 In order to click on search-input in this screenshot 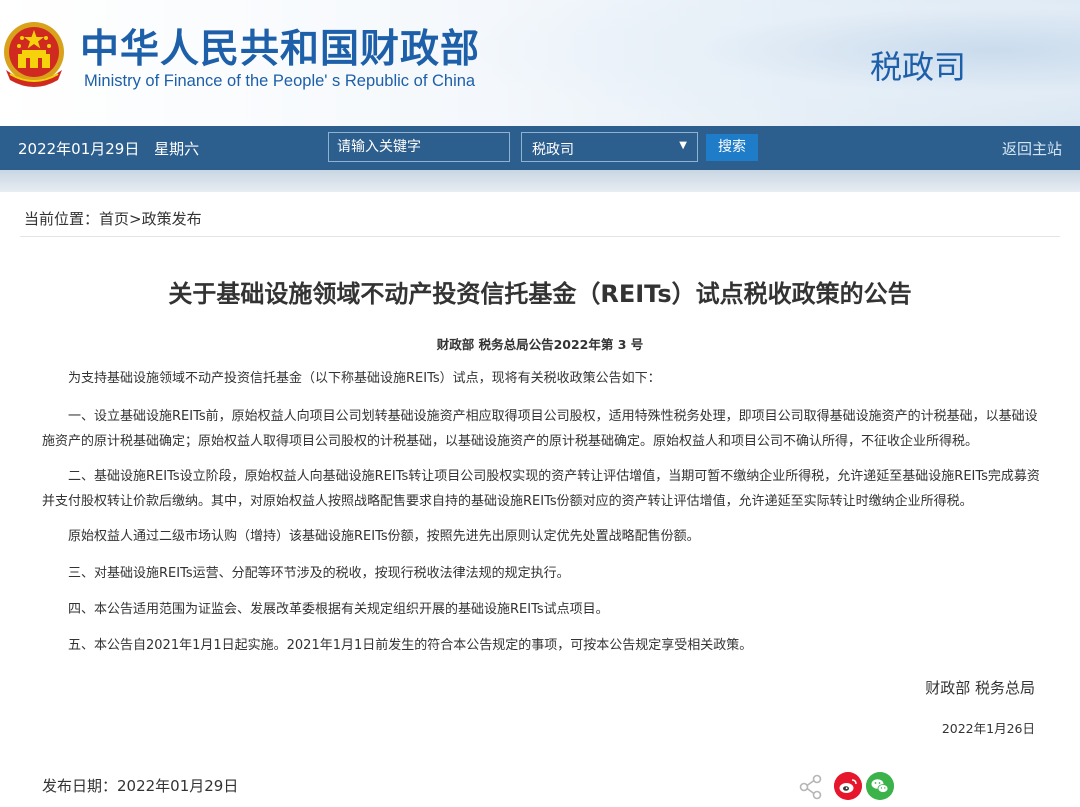, I will do `click(419, 147)`.